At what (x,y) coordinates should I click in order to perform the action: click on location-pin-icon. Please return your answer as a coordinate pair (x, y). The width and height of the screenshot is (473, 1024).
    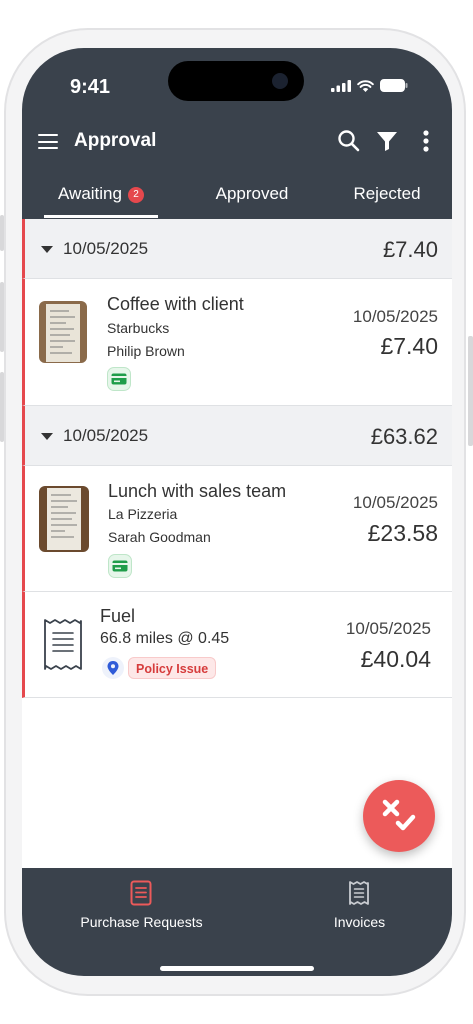
    Looking at the image, I should click on (113, 668).